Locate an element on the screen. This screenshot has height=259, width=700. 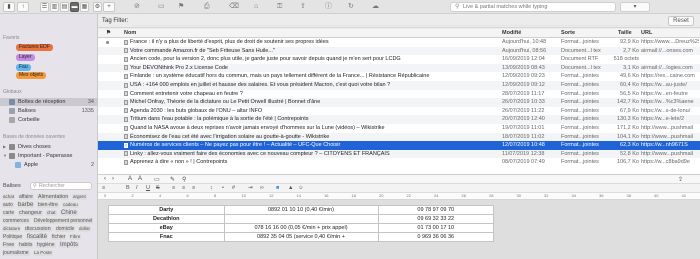
tag-search-input: ⚲ Rechercher is located at coordinates (61, 186).